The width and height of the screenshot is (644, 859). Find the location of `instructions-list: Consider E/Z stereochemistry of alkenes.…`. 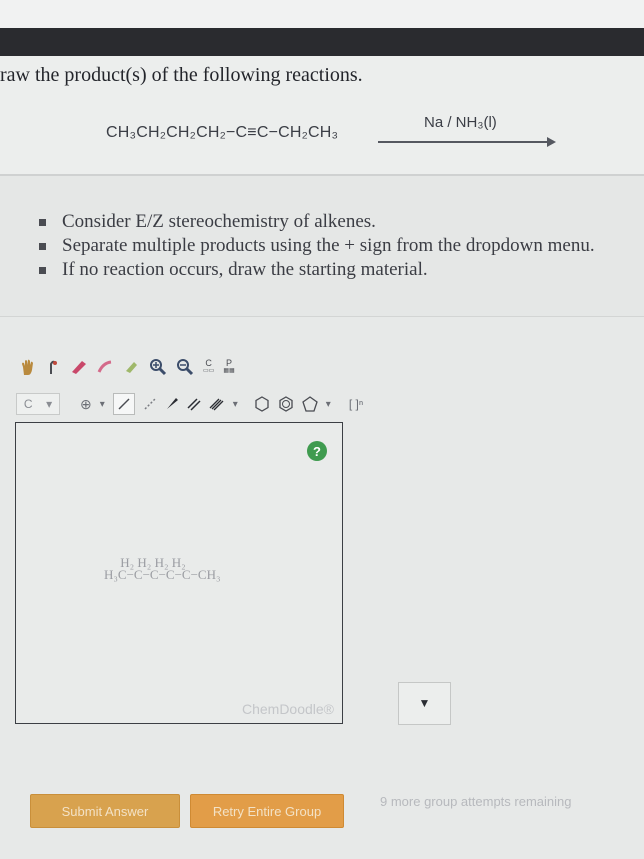

instructions-list: Consider E/Z stereochemistry of alkenes.… is located at coordinates (315, 246).